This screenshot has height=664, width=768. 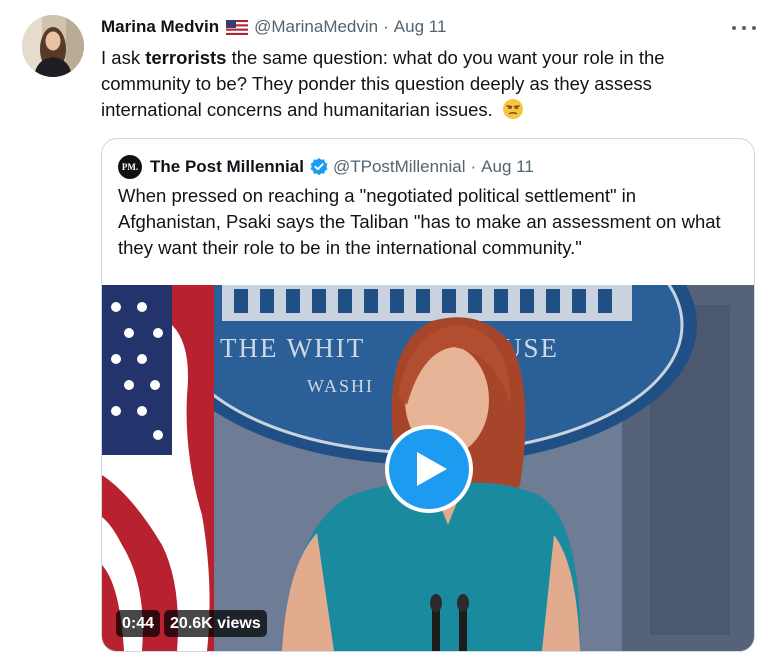 What do you see at coordinates (53, 46) in the screenshot?
I see `author-avatar` at bounding box center [53, 46].